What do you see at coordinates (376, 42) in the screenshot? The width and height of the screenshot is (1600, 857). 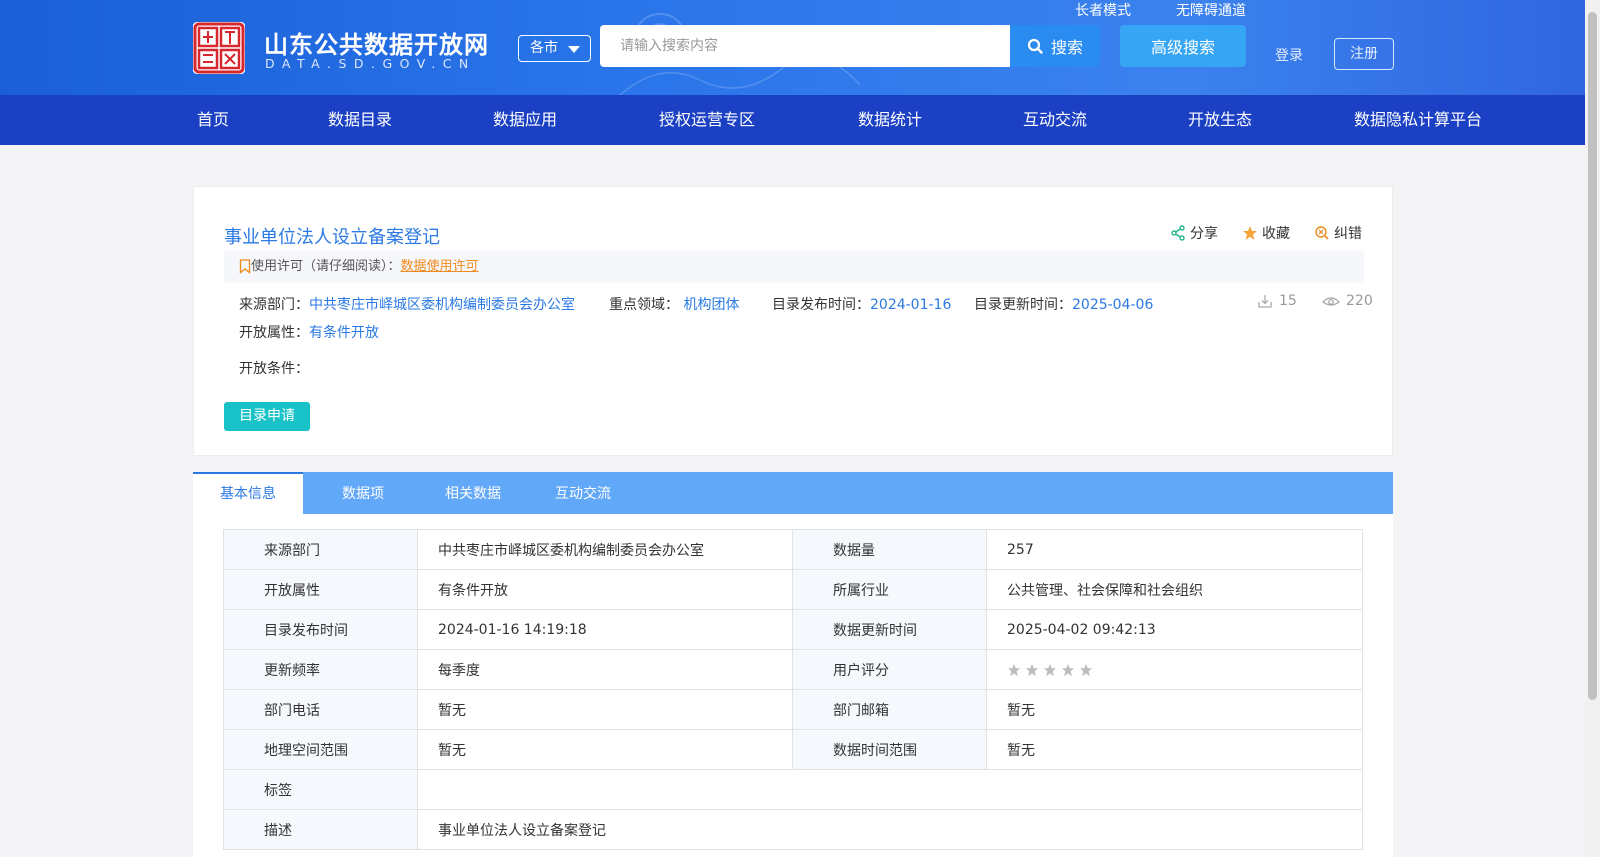 I see `site-title: 山东公共数据开放网` at bounding box center [376, 42].